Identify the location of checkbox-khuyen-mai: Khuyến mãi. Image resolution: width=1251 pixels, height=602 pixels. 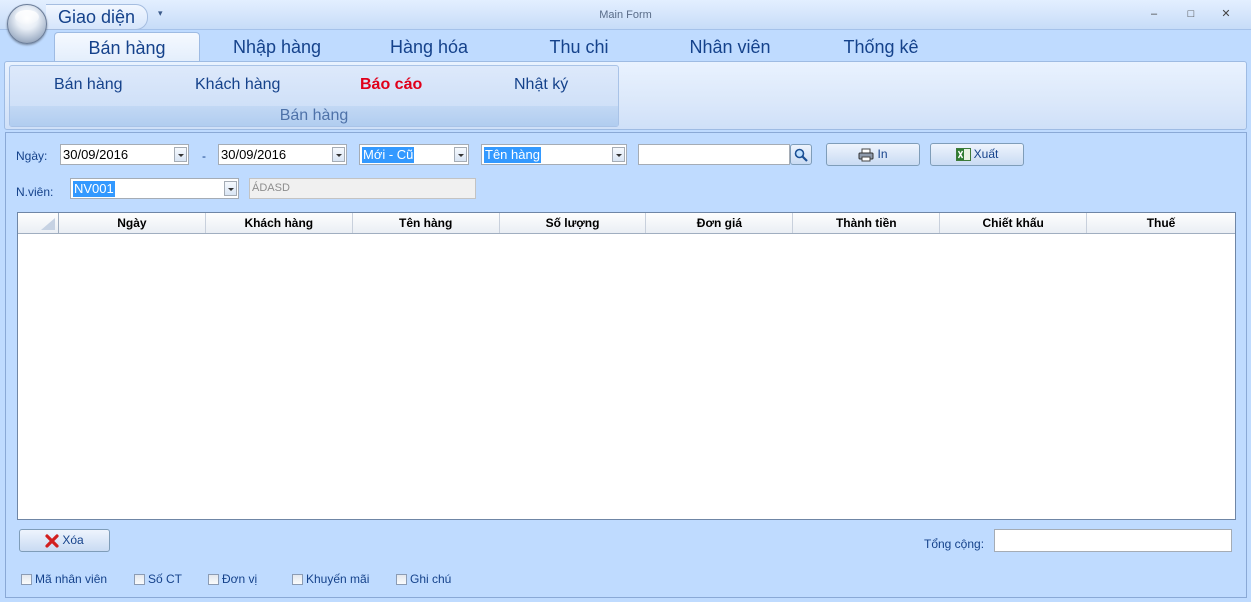
(330, 579).